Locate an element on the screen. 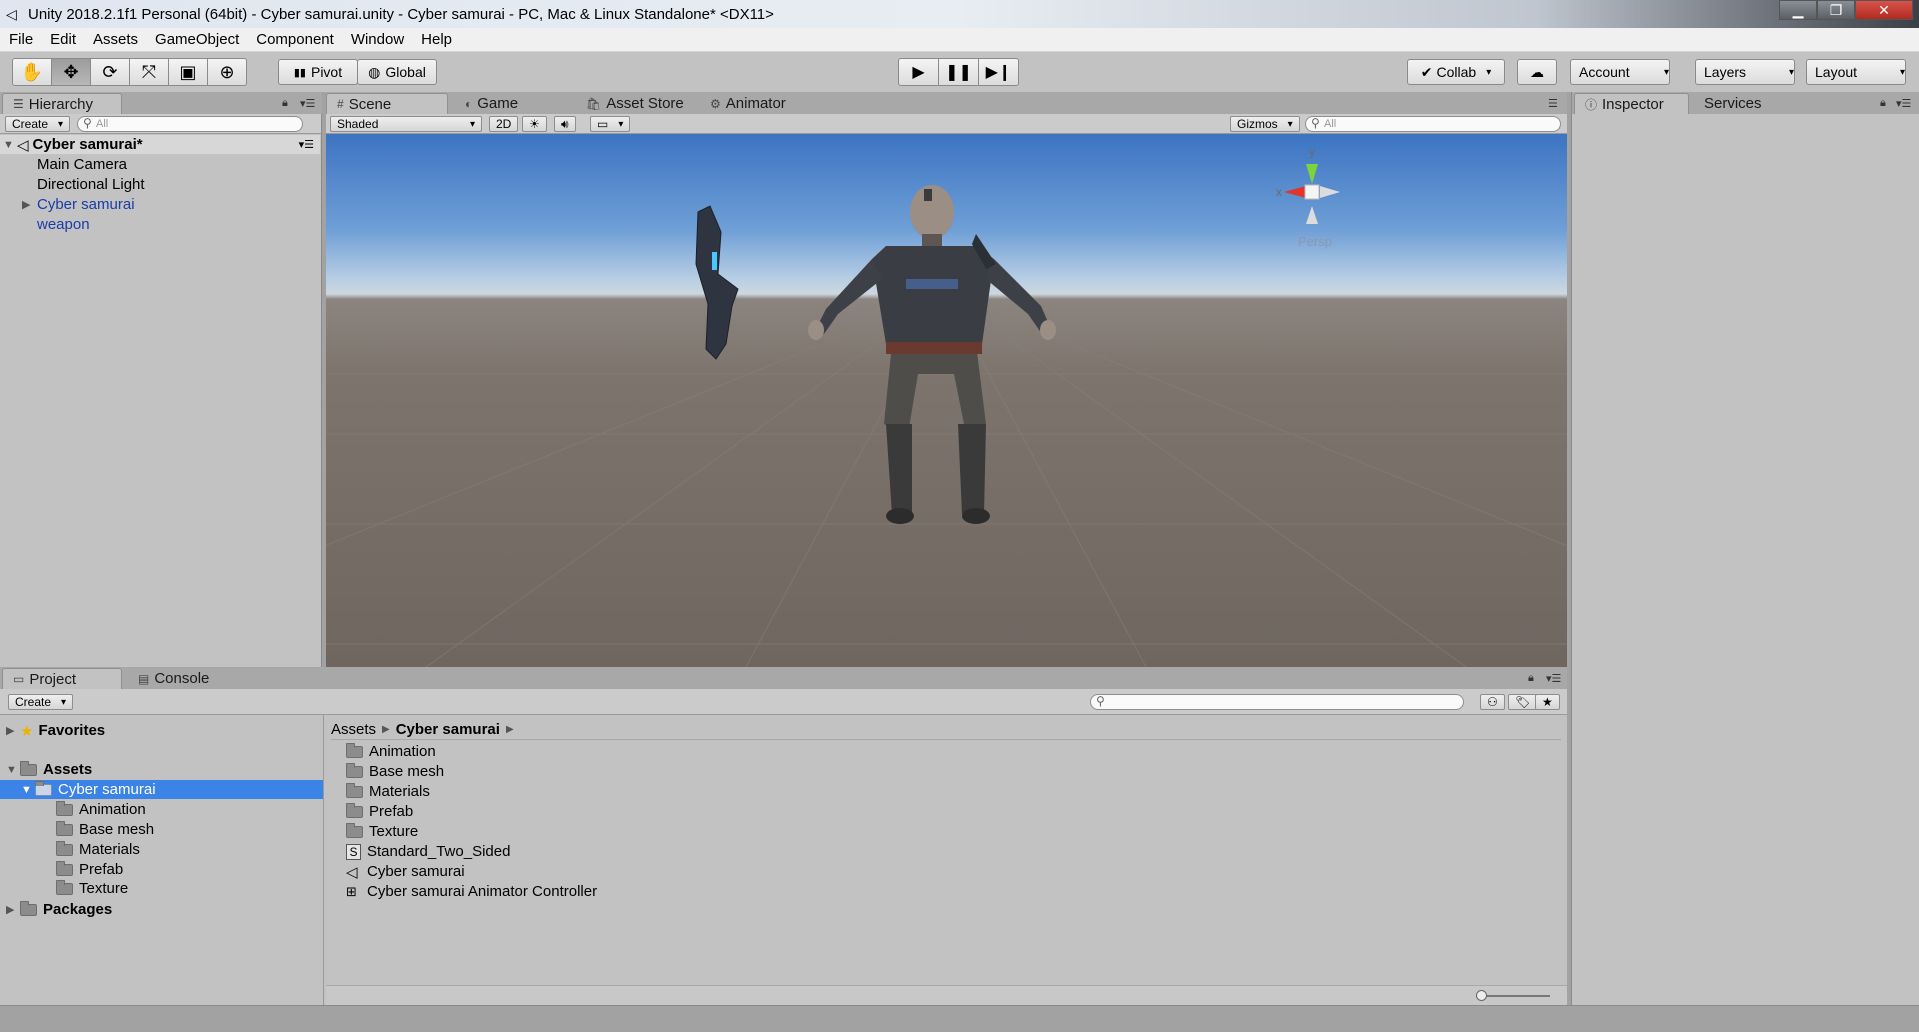 The width and height of the screenshot is (1919, 1032). tree-item-base-mesh: Base mesh is located at coordinates (105, 829).